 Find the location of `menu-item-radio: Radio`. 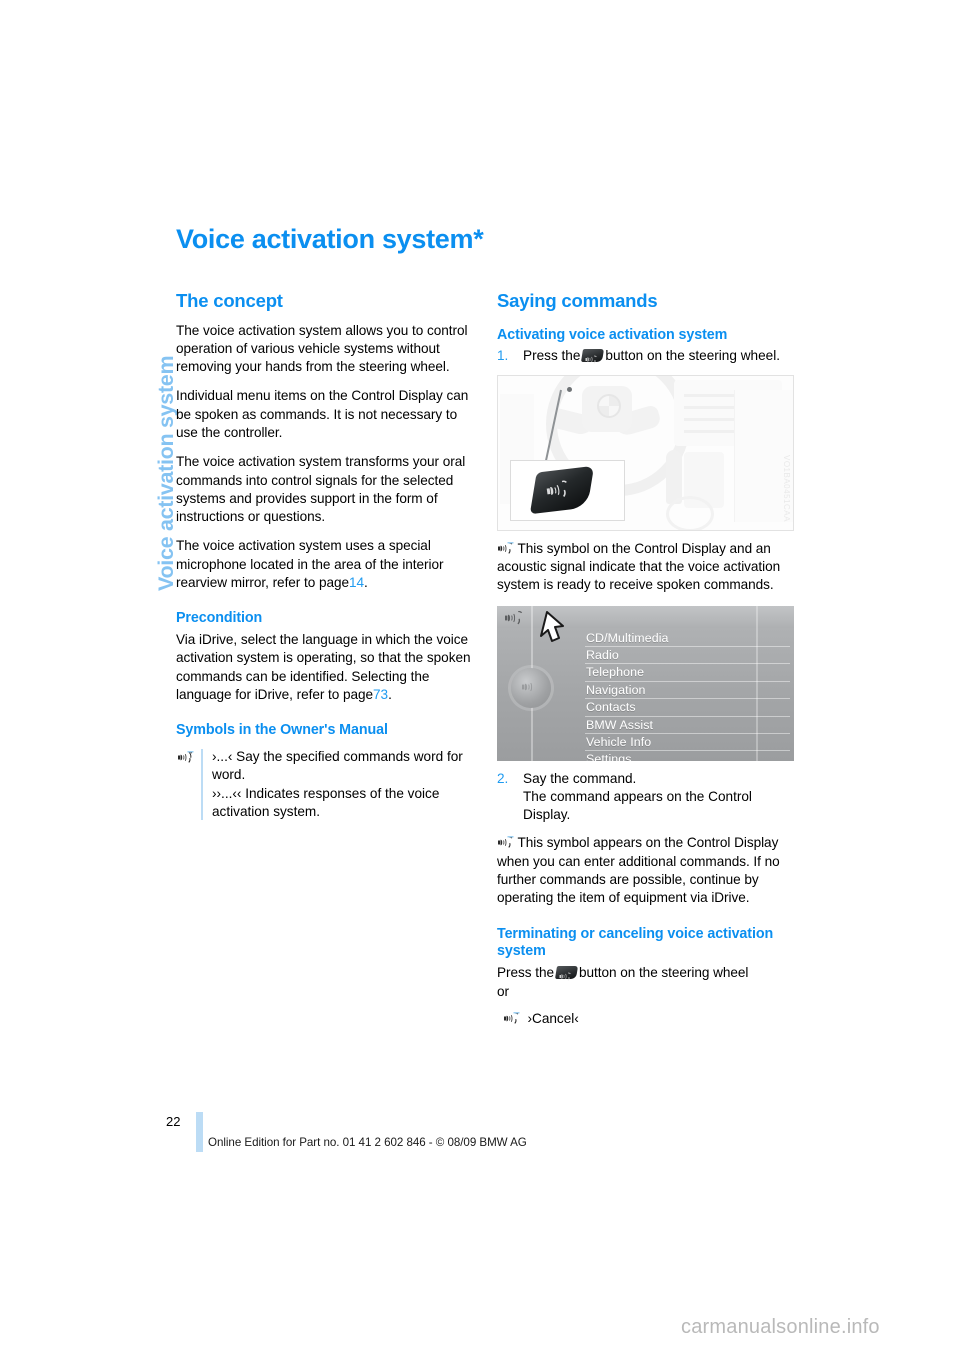

menu-item-radio: Radio is located at coordinates (687, 656).